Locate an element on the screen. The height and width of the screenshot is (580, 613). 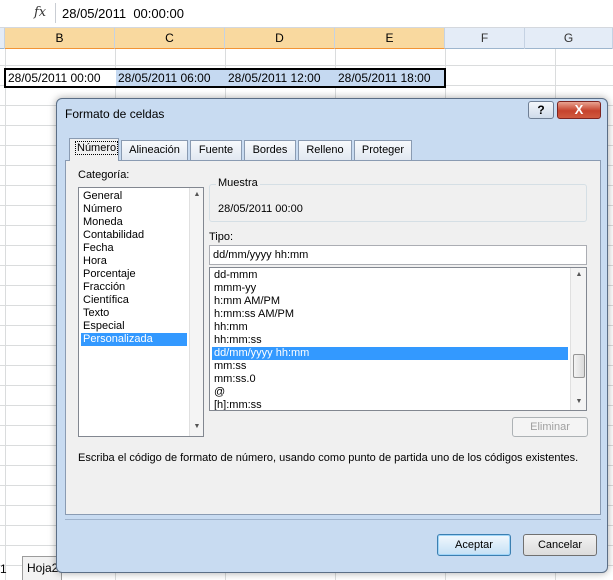
format-item: h:mm:ss AM/PM is located at coordinates (390, 314).